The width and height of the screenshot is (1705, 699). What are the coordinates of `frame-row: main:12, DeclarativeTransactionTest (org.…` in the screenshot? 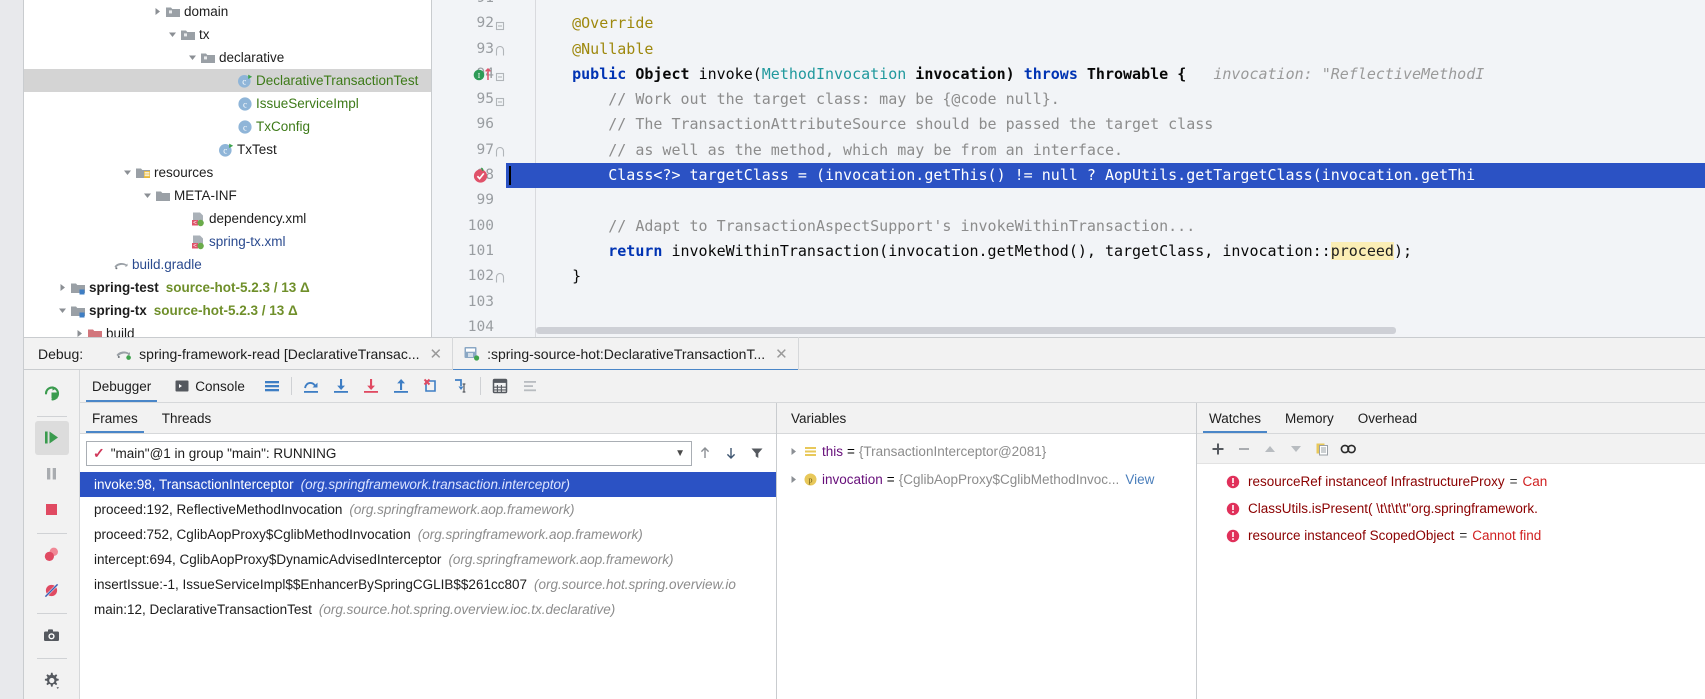 It's located at (428, 609).